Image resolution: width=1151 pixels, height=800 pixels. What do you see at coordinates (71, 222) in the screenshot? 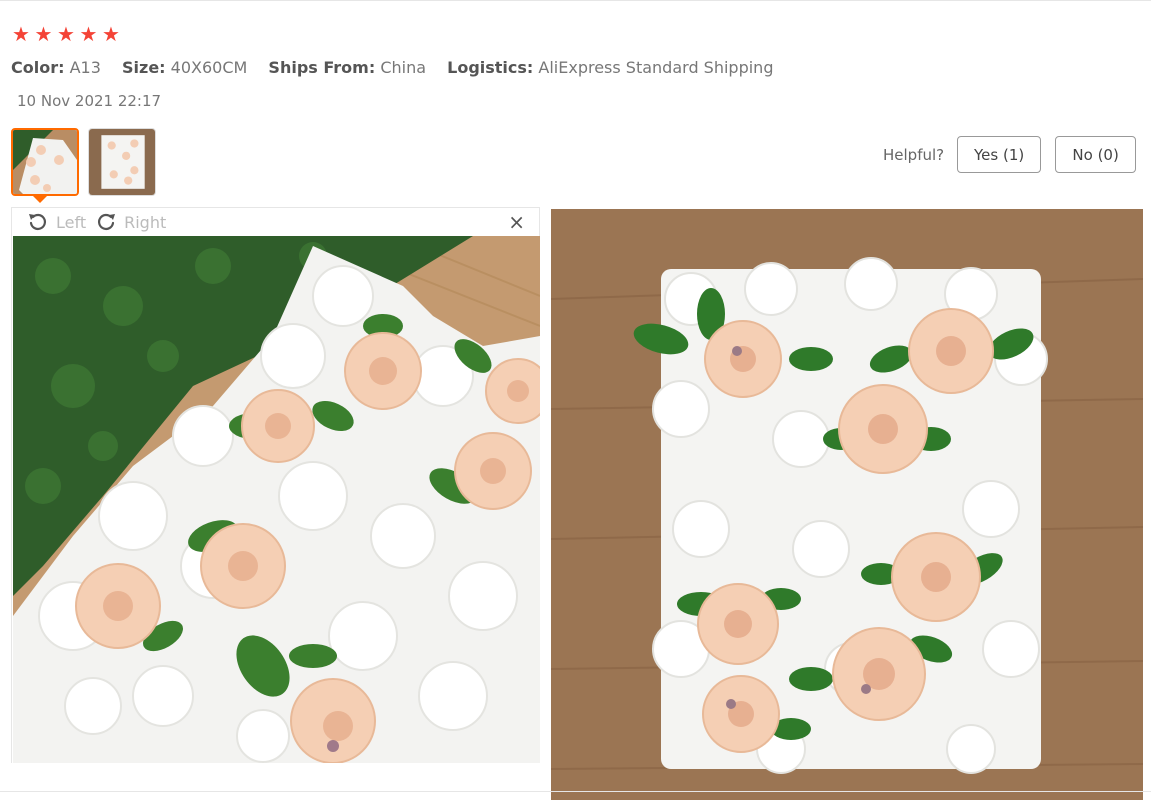
I see `rotate-left-label: Left` at bounding box center [71, 222].